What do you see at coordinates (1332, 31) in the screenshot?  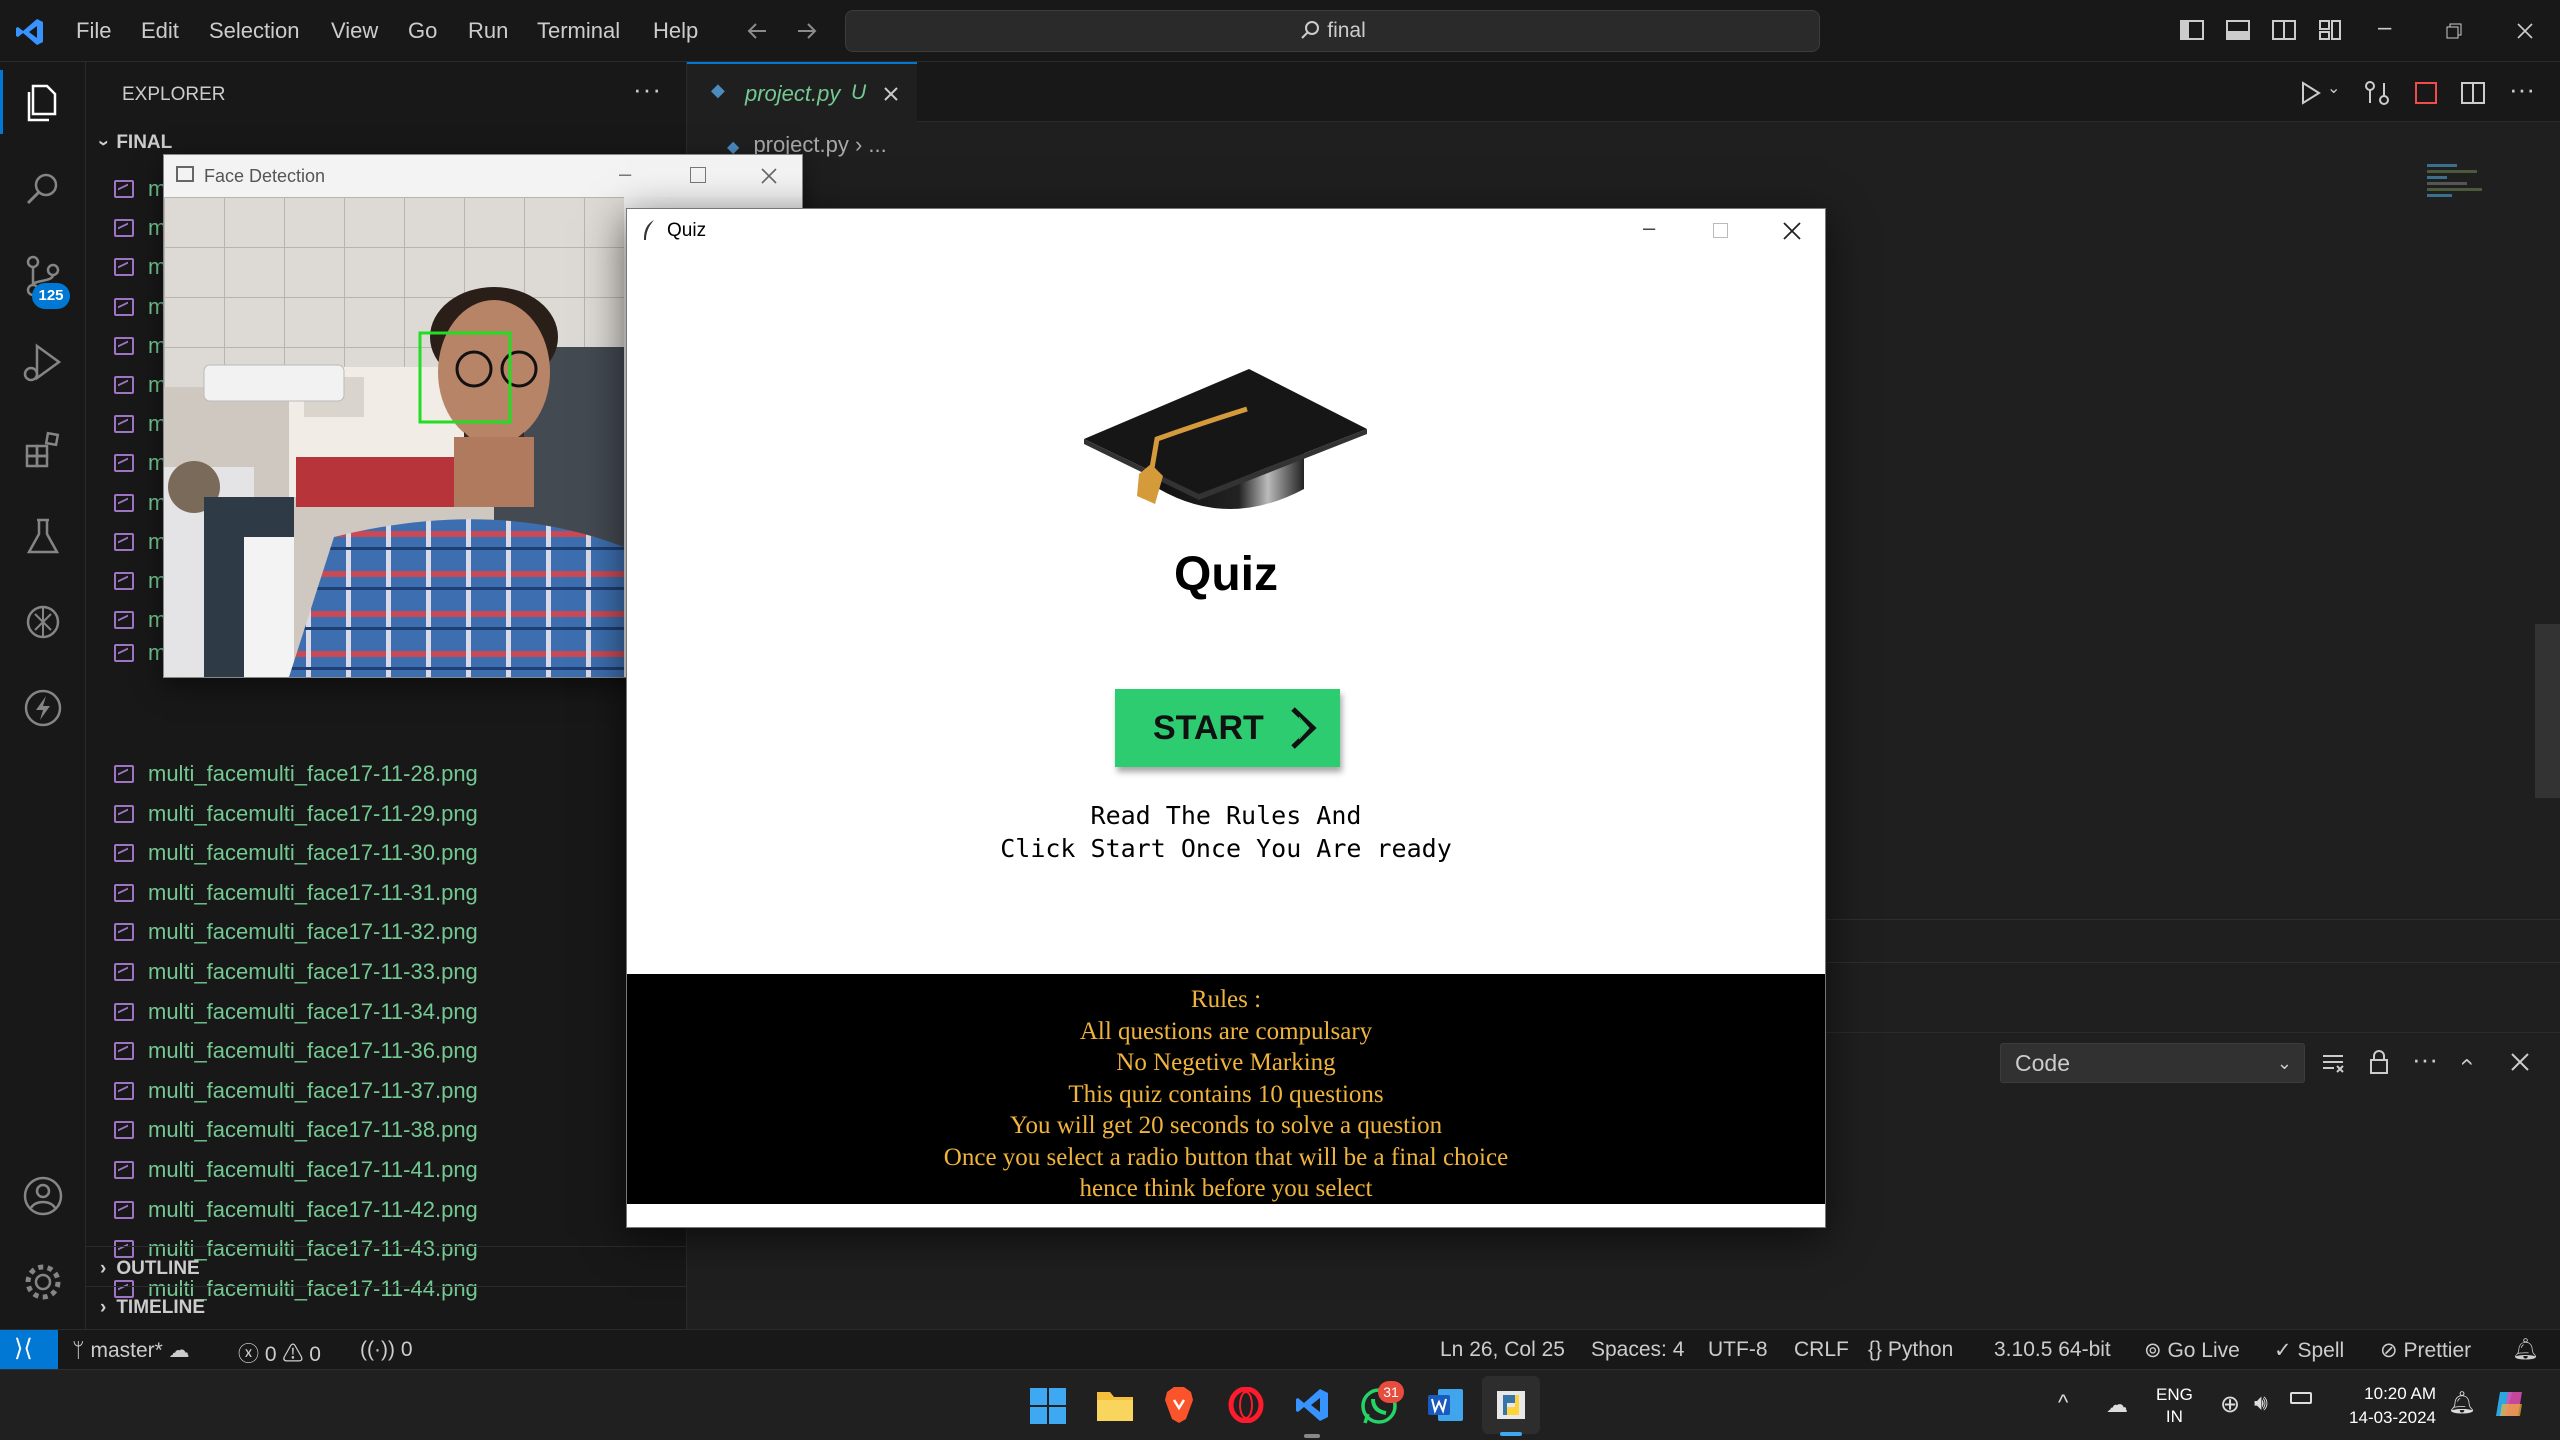 I see `command-center-search: final` at bounding box center [1332, 31].